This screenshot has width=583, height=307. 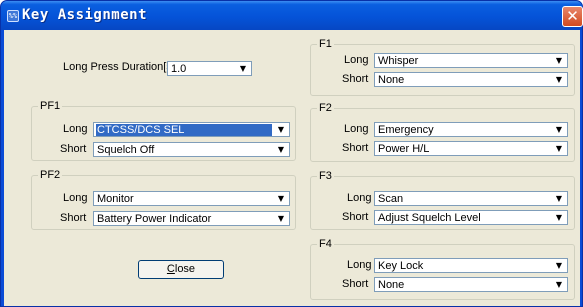 I want to click on f1-short-label: Short, so click(x=355, y=79).